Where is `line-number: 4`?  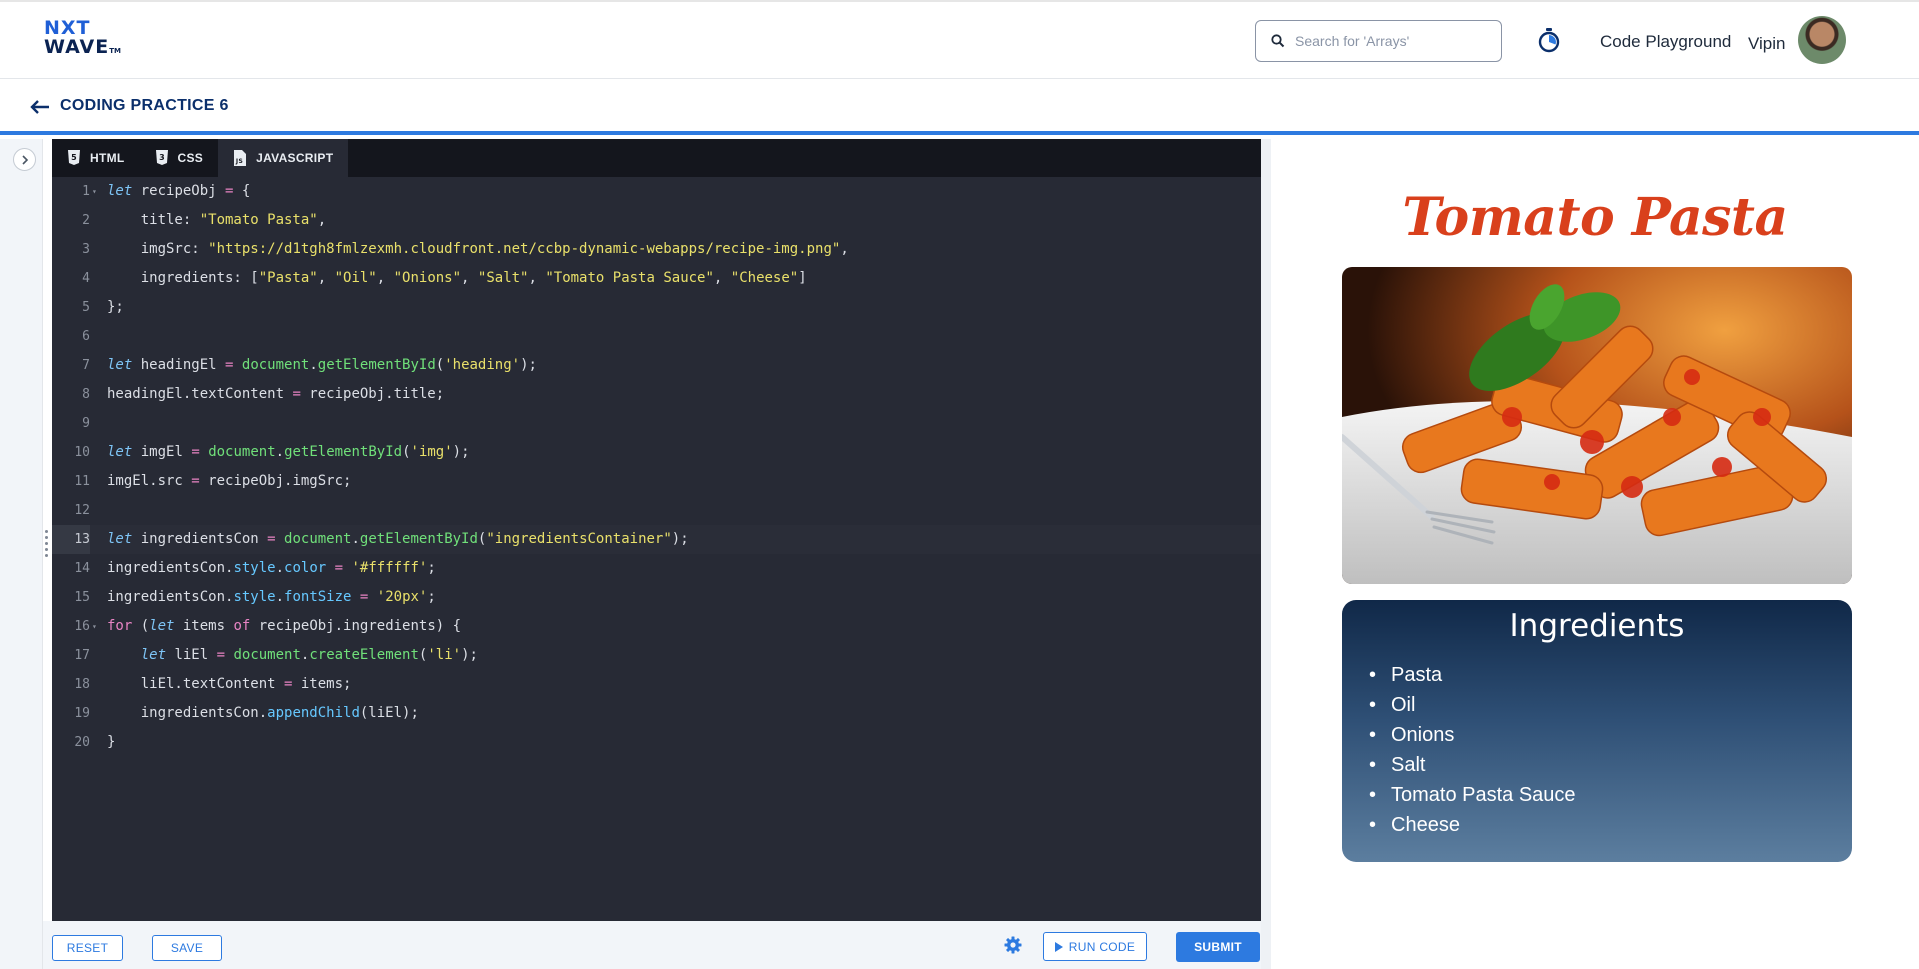
line-number: 4 is located at coordinates (86, 278).